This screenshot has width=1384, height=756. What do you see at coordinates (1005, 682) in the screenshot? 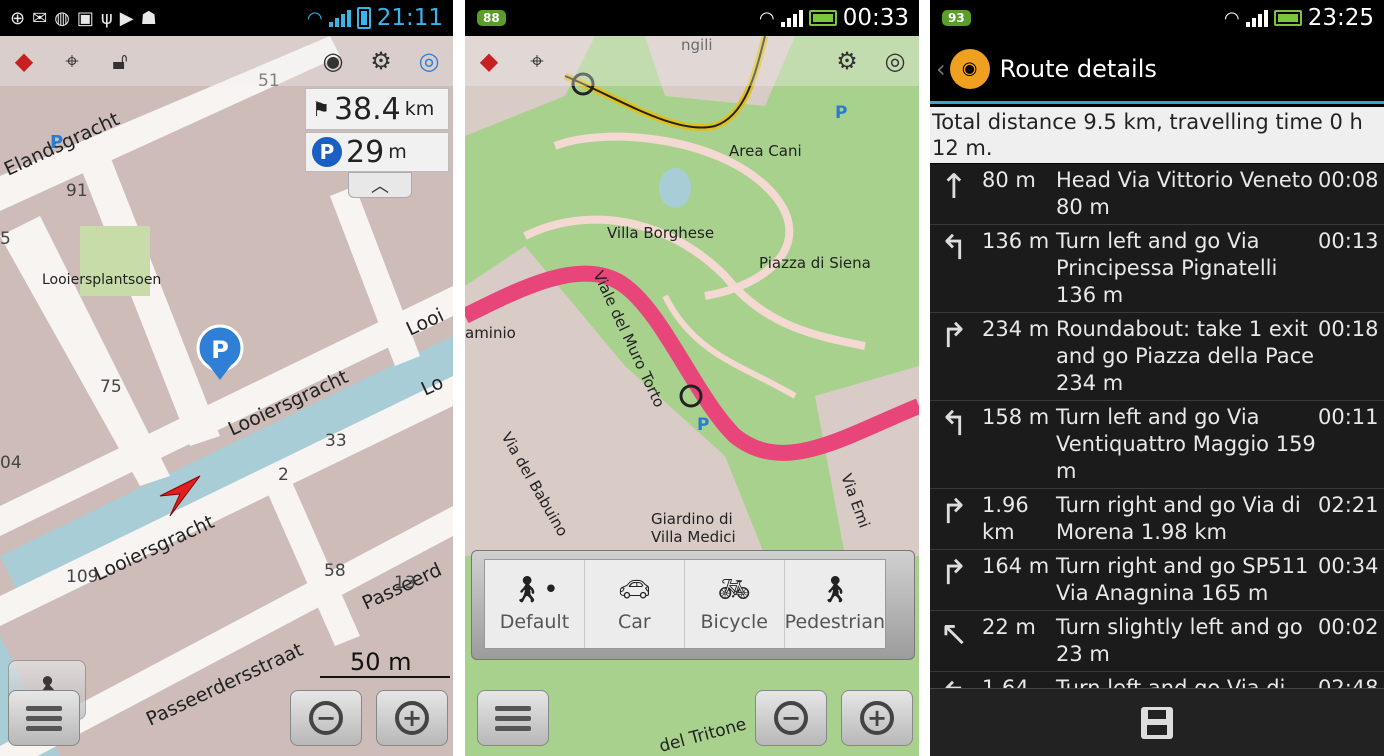
I see `step-distance: 1.64` at bounding box center [1005, 682].